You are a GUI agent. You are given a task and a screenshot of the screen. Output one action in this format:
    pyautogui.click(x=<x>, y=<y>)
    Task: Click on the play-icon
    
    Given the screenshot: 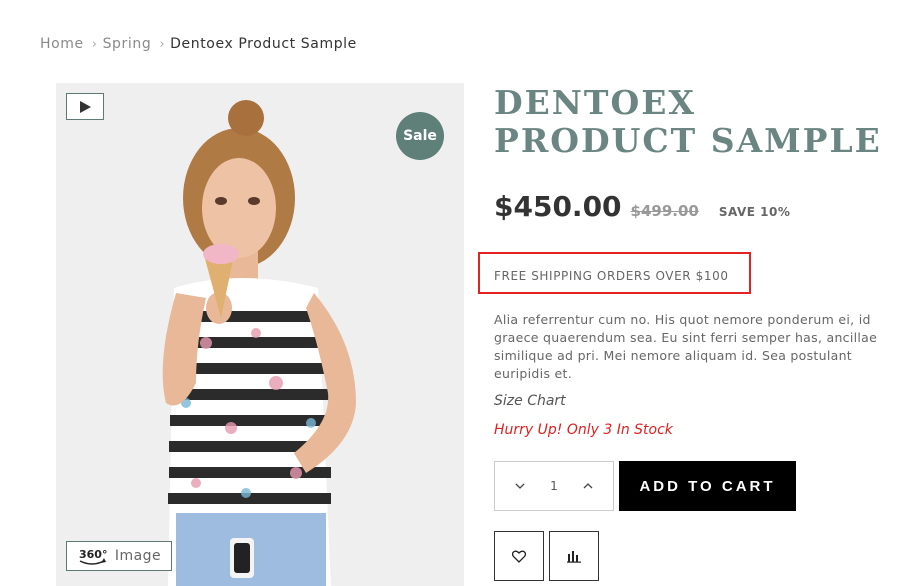 What is the action you would take?
    pyautogui.click(x=85, y=106)
    